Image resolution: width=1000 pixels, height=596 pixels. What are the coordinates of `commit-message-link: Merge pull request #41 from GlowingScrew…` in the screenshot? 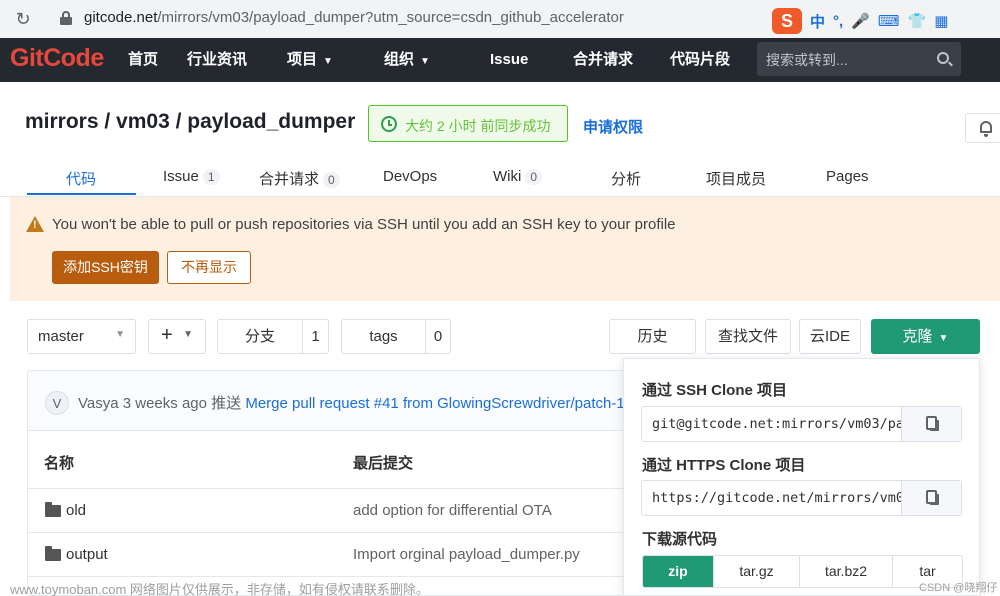 It's located at (435, 403).